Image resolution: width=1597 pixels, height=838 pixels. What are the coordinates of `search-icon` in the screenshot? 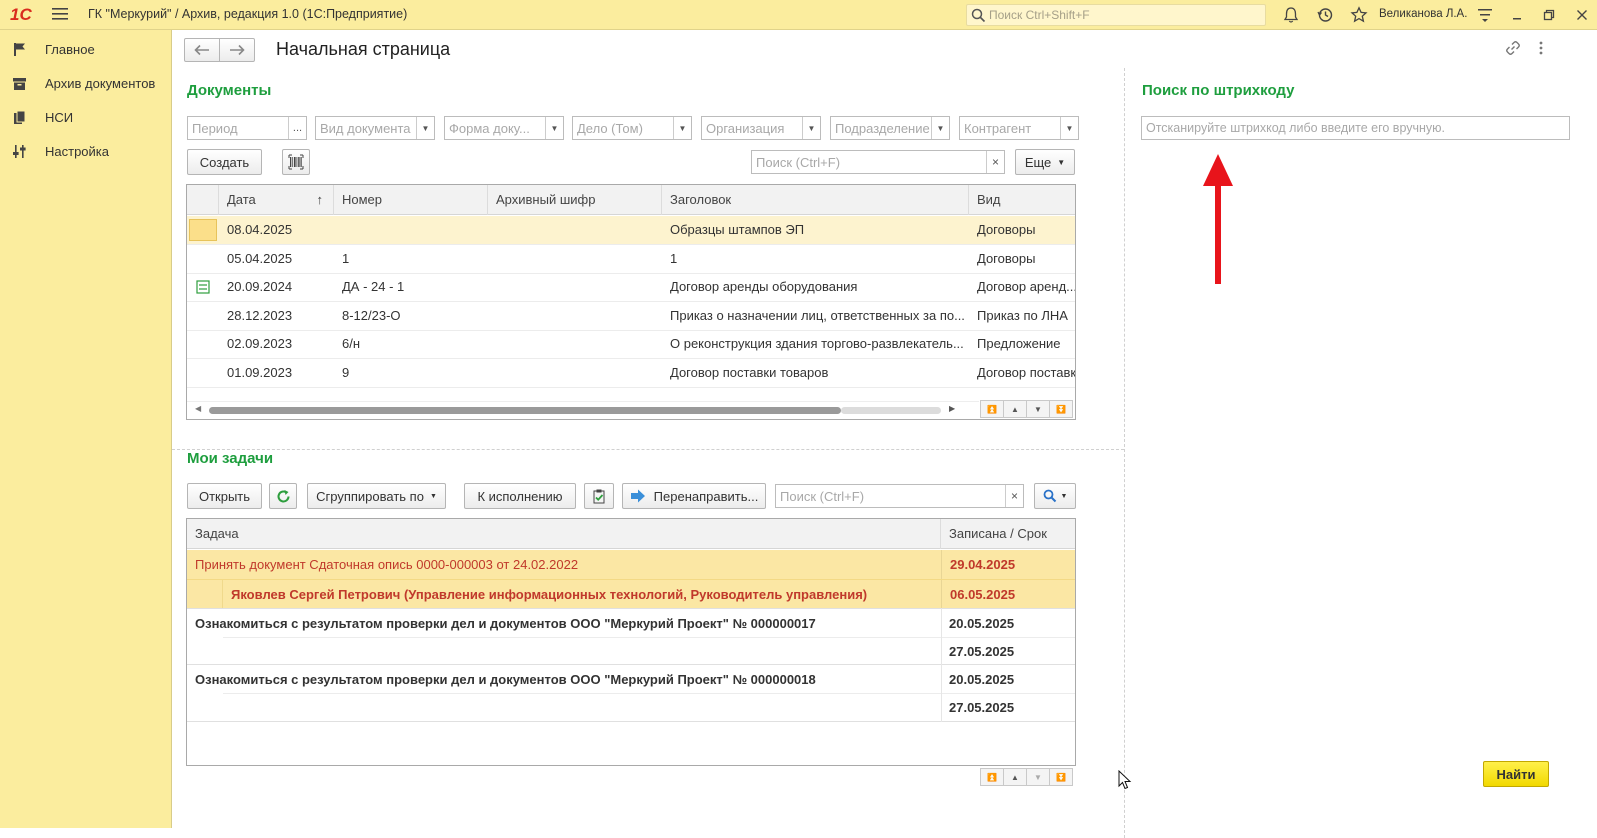 It's located at (978, 15).